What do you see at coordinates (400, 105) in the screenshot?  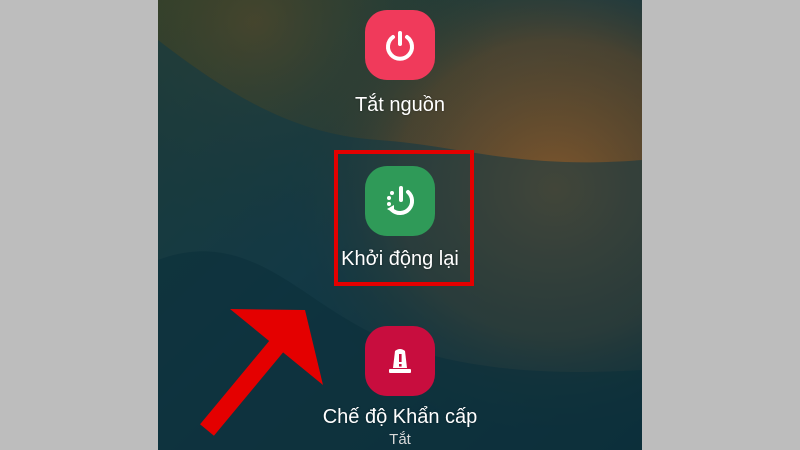 I see `power-off-label: Tắt nguồn` at bounding box center [400, 105].